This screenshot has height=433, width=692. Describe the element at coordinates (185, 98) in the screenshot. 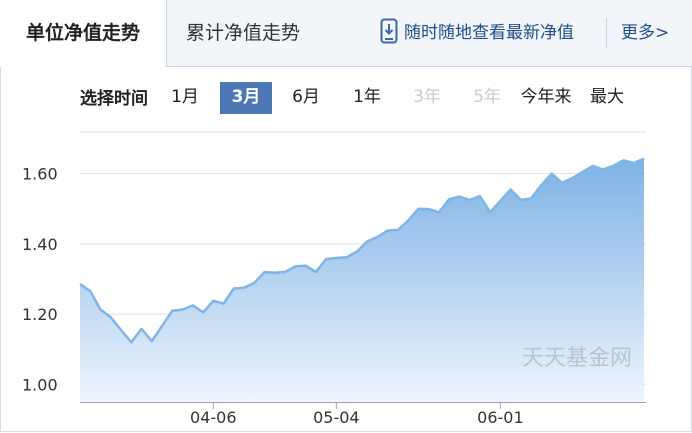

I see `period-option-1m: 1月` at that location.